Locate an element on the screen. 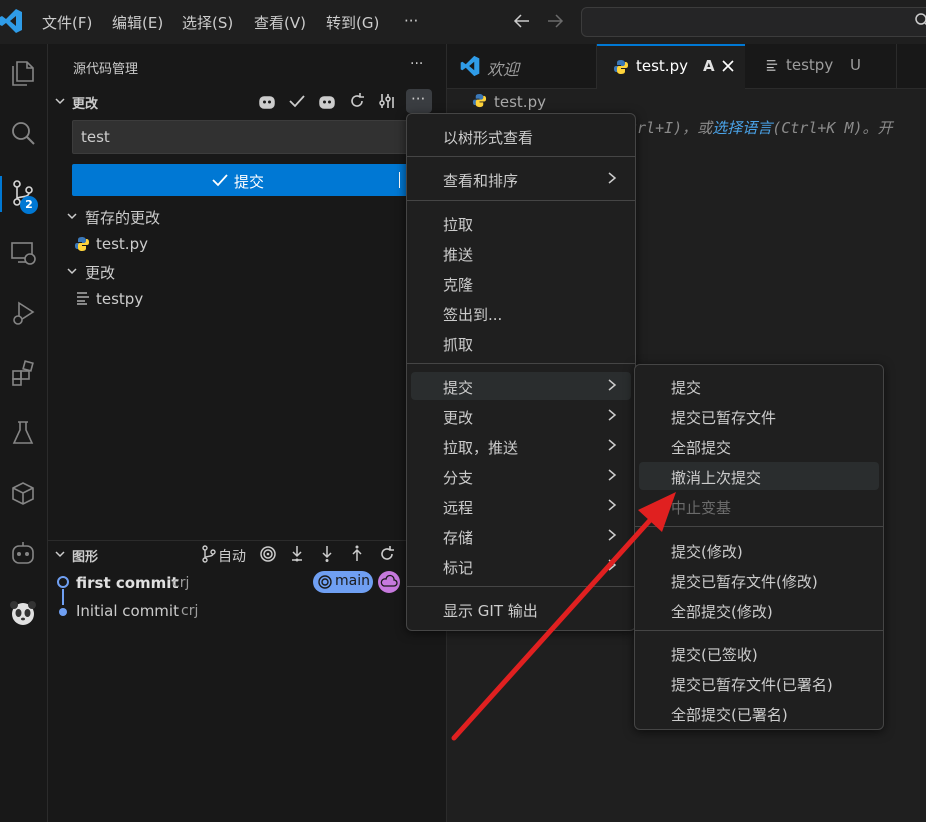 The height and width of the screenshot is (822, 926). branch-settings-icon is located at coordinates (387, 101).